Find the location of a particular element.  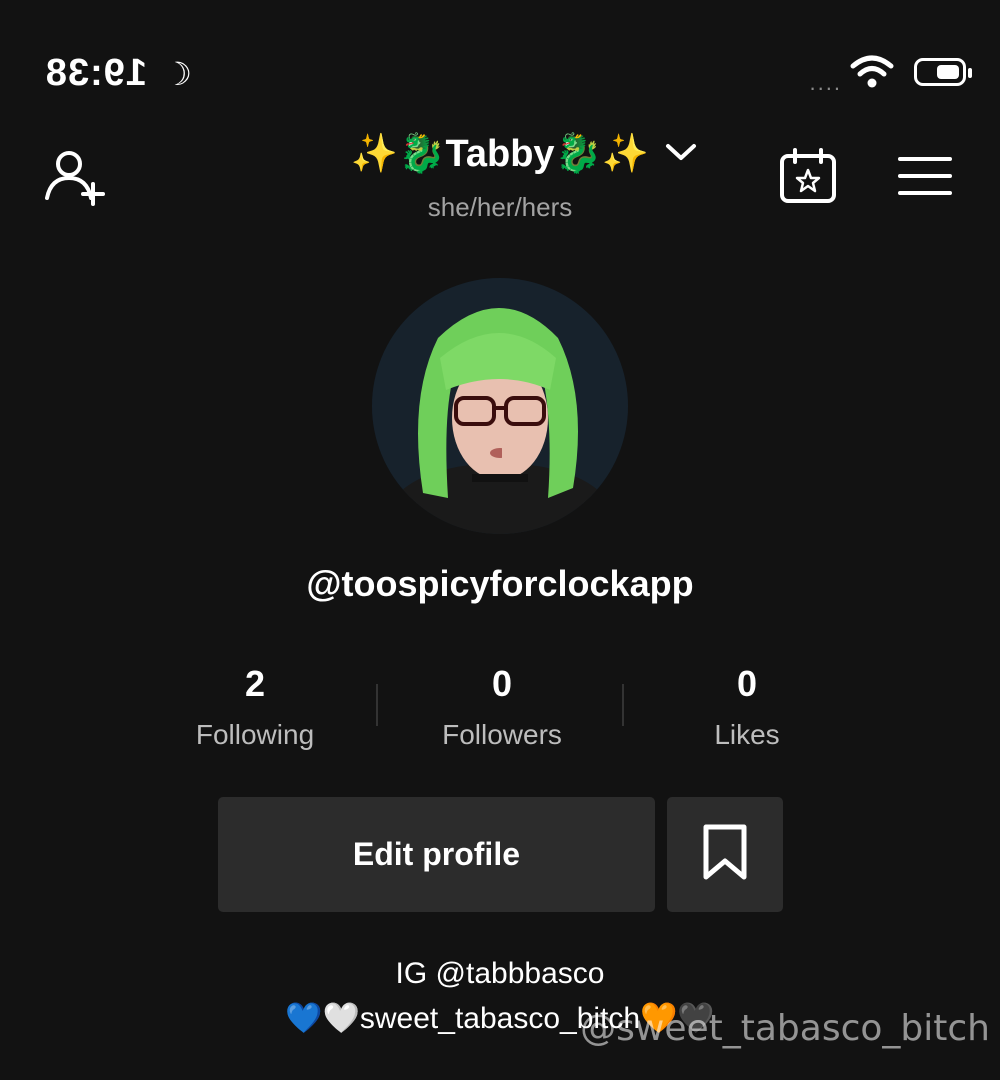

stat-followers: 0 Followers is located at coordinates (502, 707).